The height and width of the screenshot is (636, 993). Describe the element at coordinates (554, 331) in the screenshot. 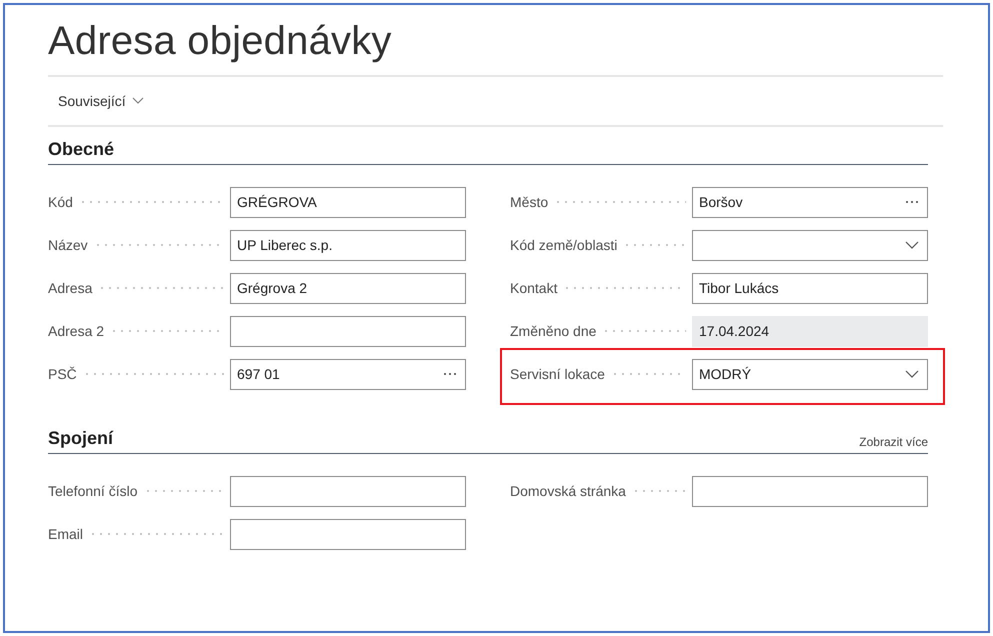

I see `field-label: Změněno dne` at that location.